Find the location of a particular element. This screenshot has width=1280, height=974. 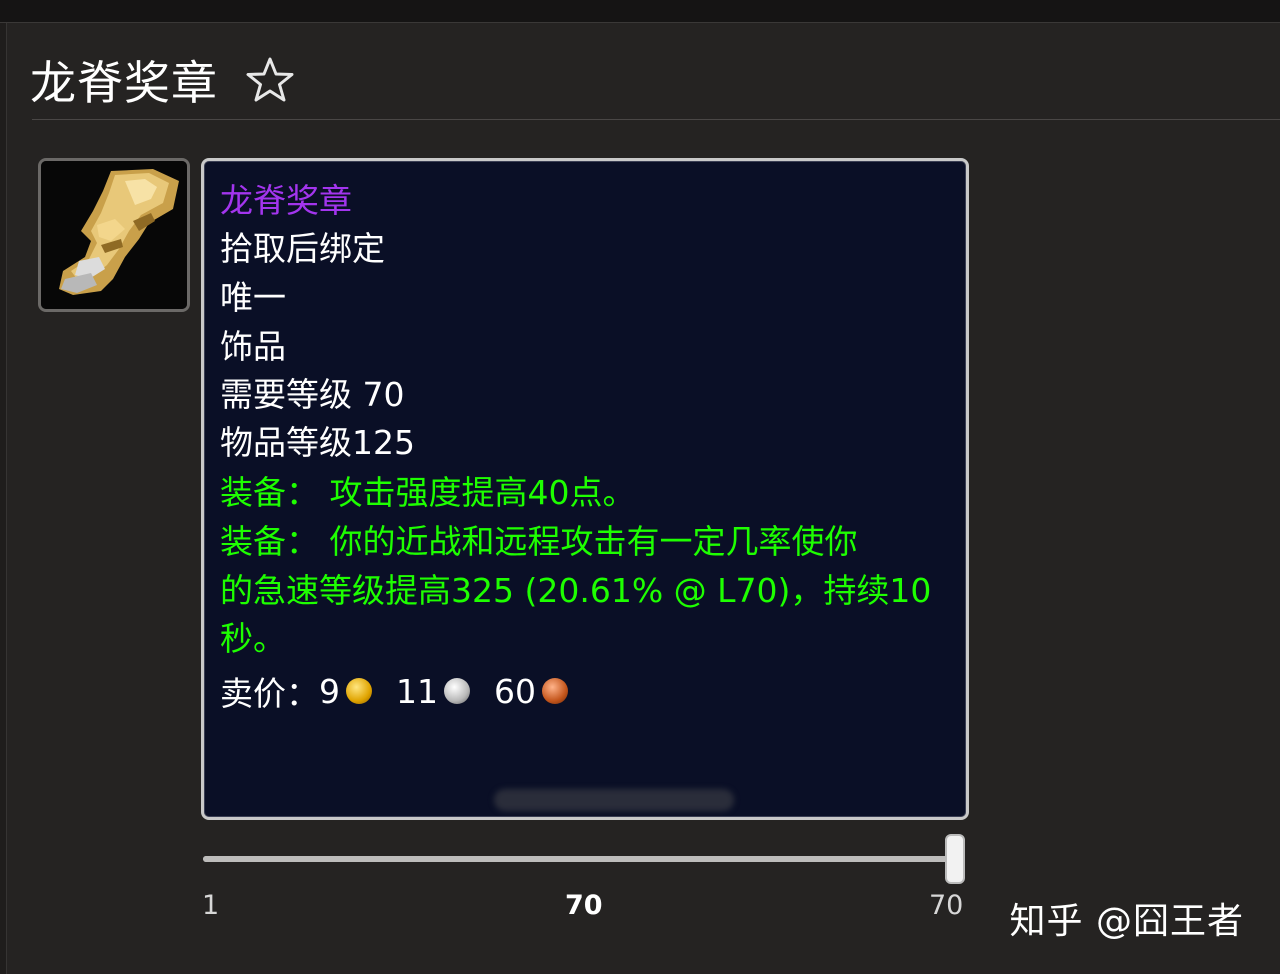

silver-amount: 11 is located at coordinates (417, 691).